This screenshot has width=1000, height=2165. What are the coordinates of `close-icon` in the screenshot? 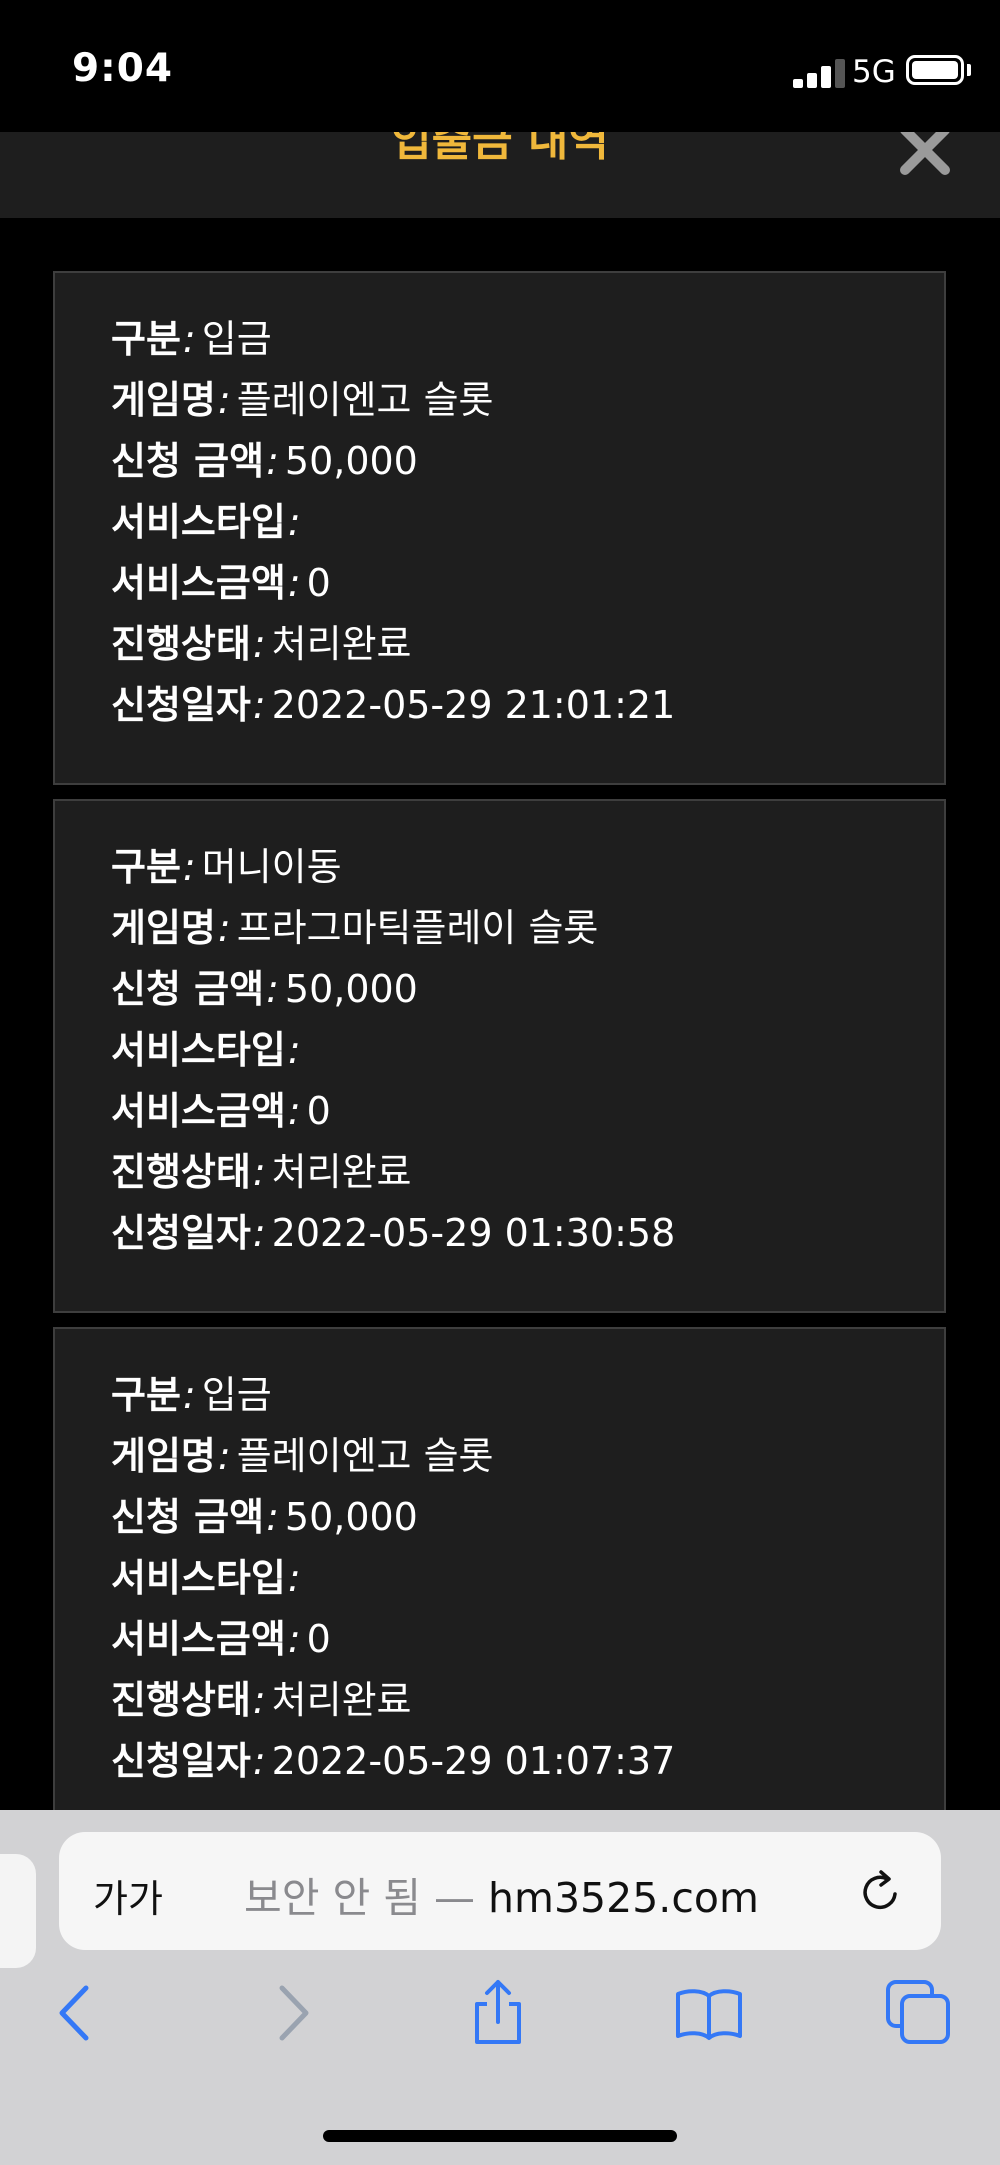 It's located at (925, 156).